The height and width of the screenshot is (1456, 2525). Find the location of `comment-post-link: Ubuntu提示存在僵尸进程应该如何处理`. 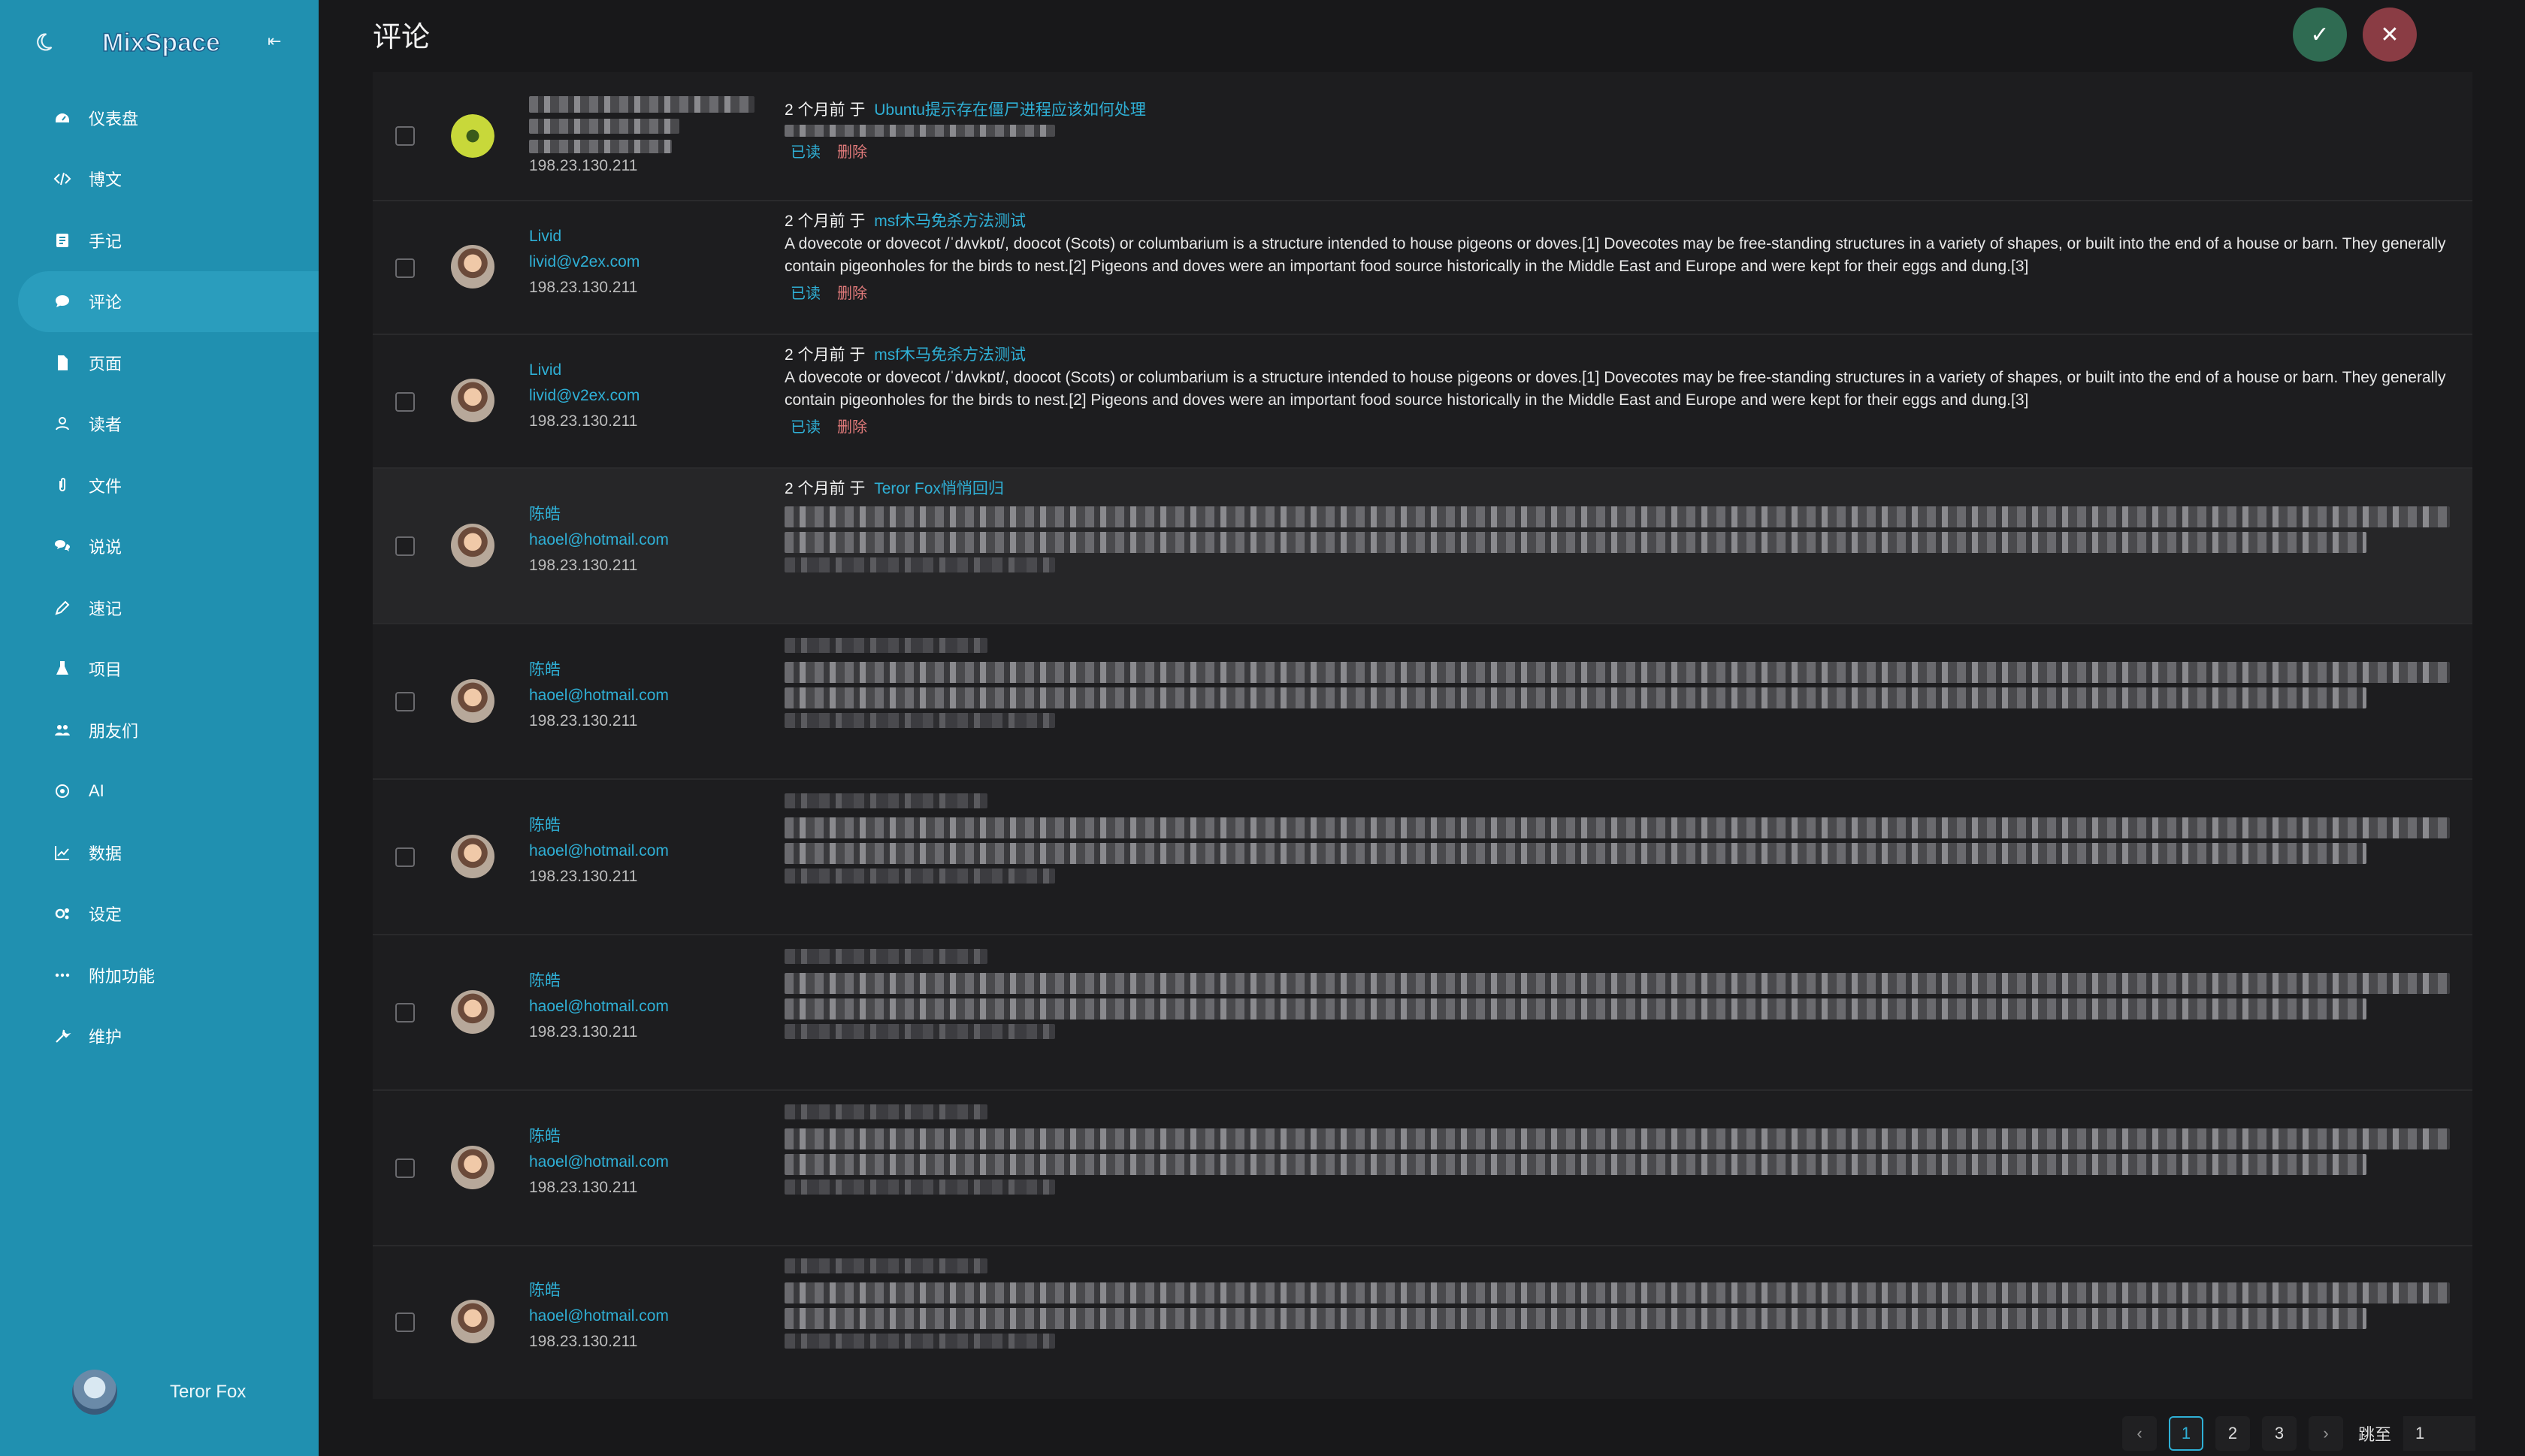

comment-post-link: Ubuntu提示存在僵尸进程应该如何处理 is located at coordinates (1010, 110).